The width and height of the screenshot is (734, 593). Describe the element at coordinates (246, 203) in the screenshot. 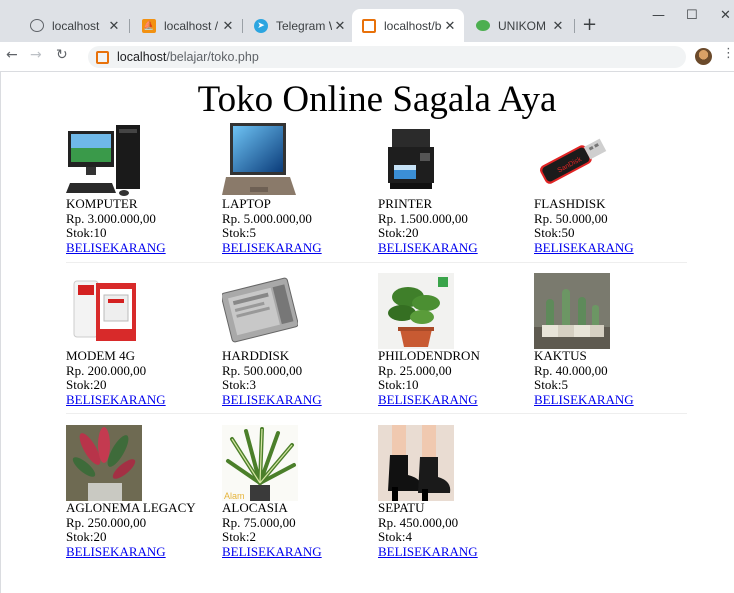

I see `product-name: LAPTOP` at that location.